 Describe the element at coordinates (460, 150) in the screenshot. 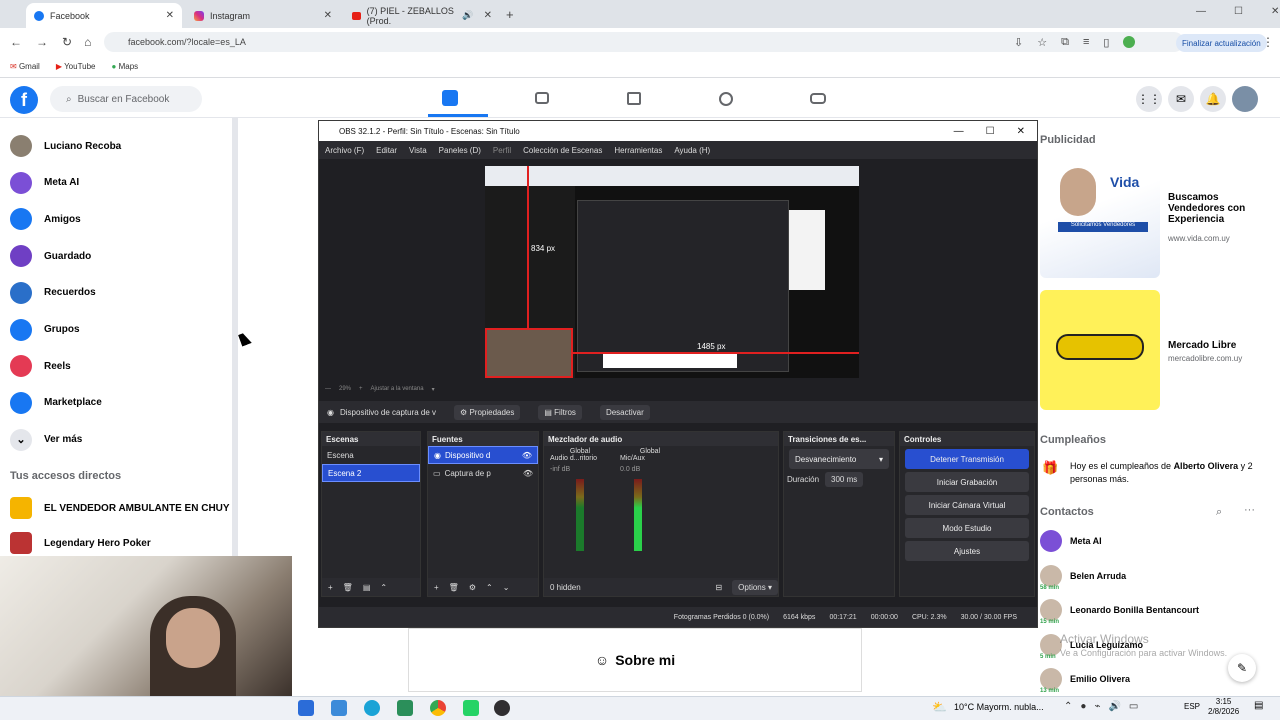

I see `obs-menu-item: Paneles (D)` at that location.